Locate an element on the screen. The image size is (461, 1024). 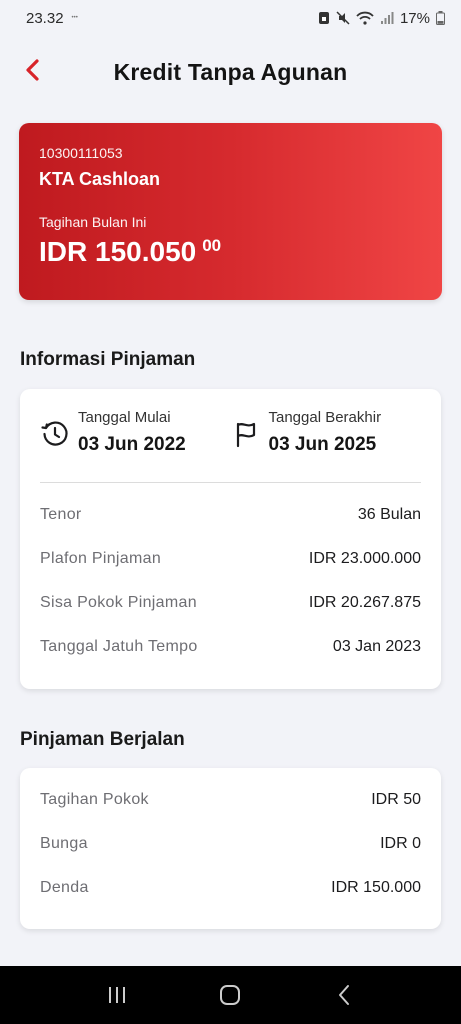
back-button is located at coordinates (32, 70).